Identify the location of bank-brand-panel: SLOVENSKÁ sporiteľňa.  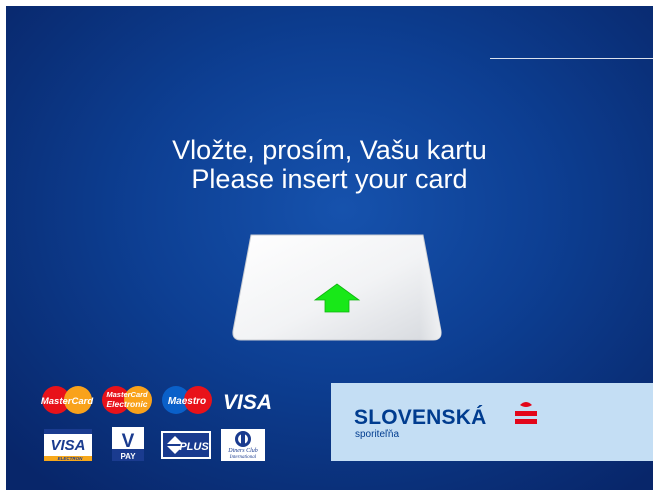
(492, 422).